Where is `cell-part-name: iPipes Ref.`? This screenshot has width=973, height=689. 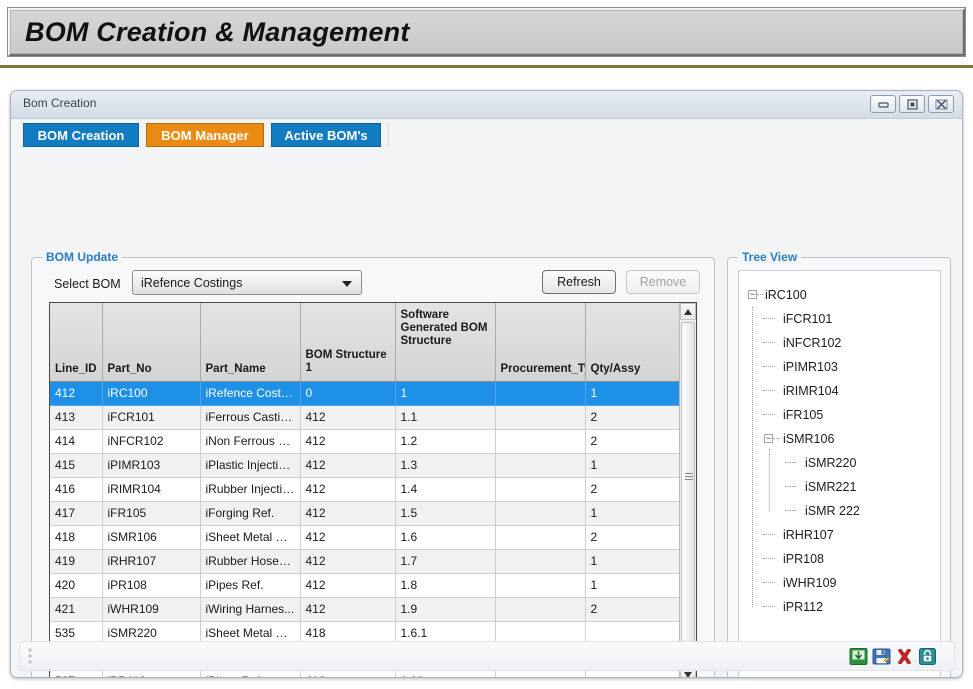 cell-part-name: iPipes Ref. is located at coordinates (250, 585).